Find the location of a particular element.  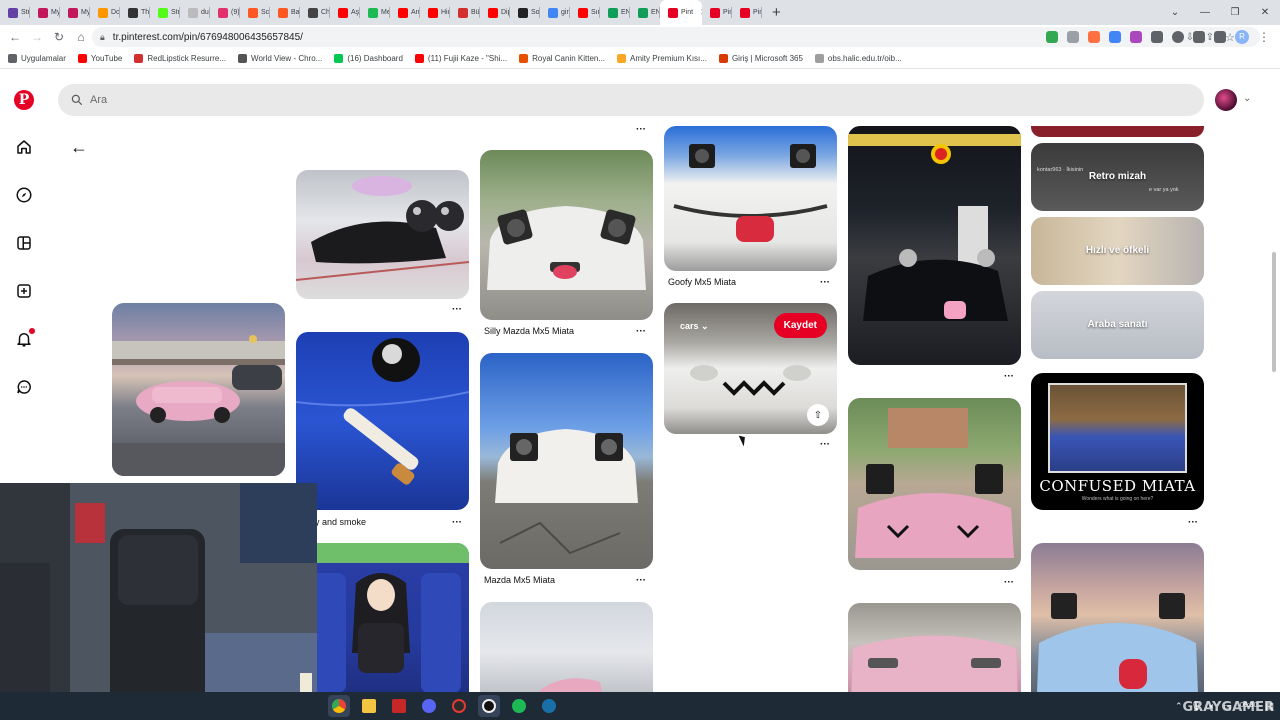

spotify-icon is located at coordinates (519, 706).